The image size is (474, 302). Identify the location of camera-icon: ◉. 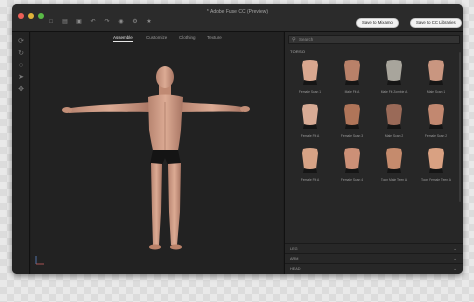
(121, 22).